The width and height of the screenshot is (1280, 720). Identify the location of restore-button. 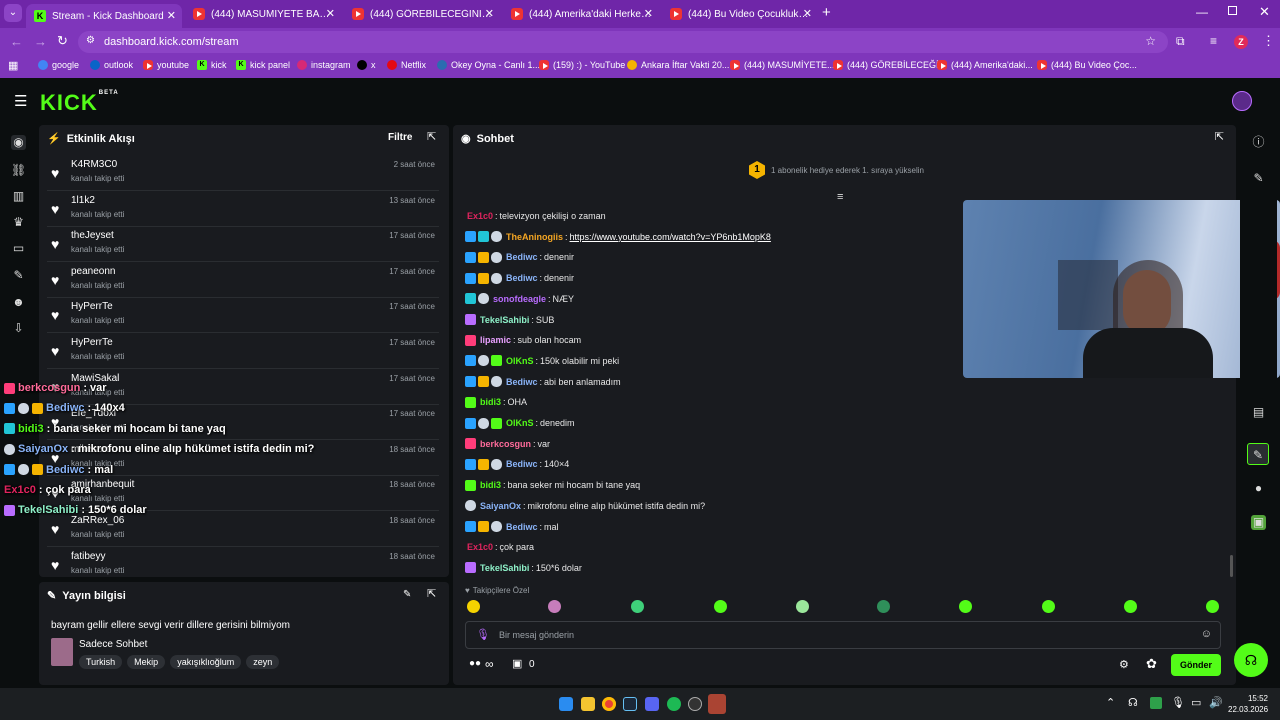
(1232, 10).